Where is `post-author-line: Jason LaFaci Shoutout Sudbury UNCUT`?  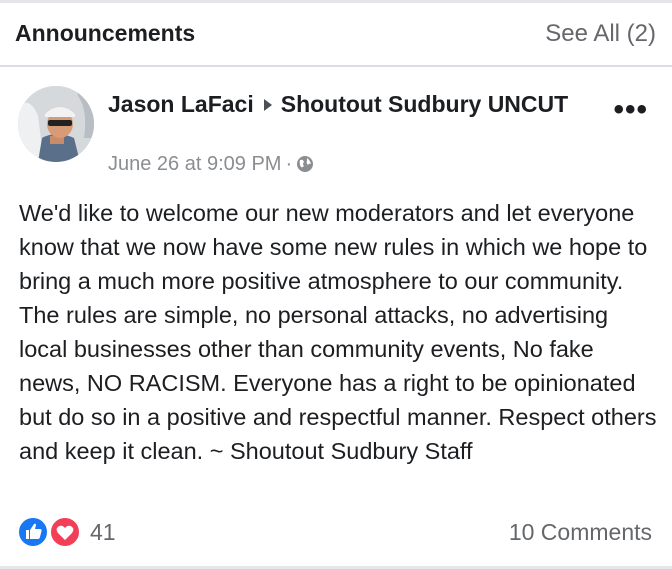
post-author-line: Jason LaFaci Shoutout Sudbury UNCUT is located at coordinates (343, 104).